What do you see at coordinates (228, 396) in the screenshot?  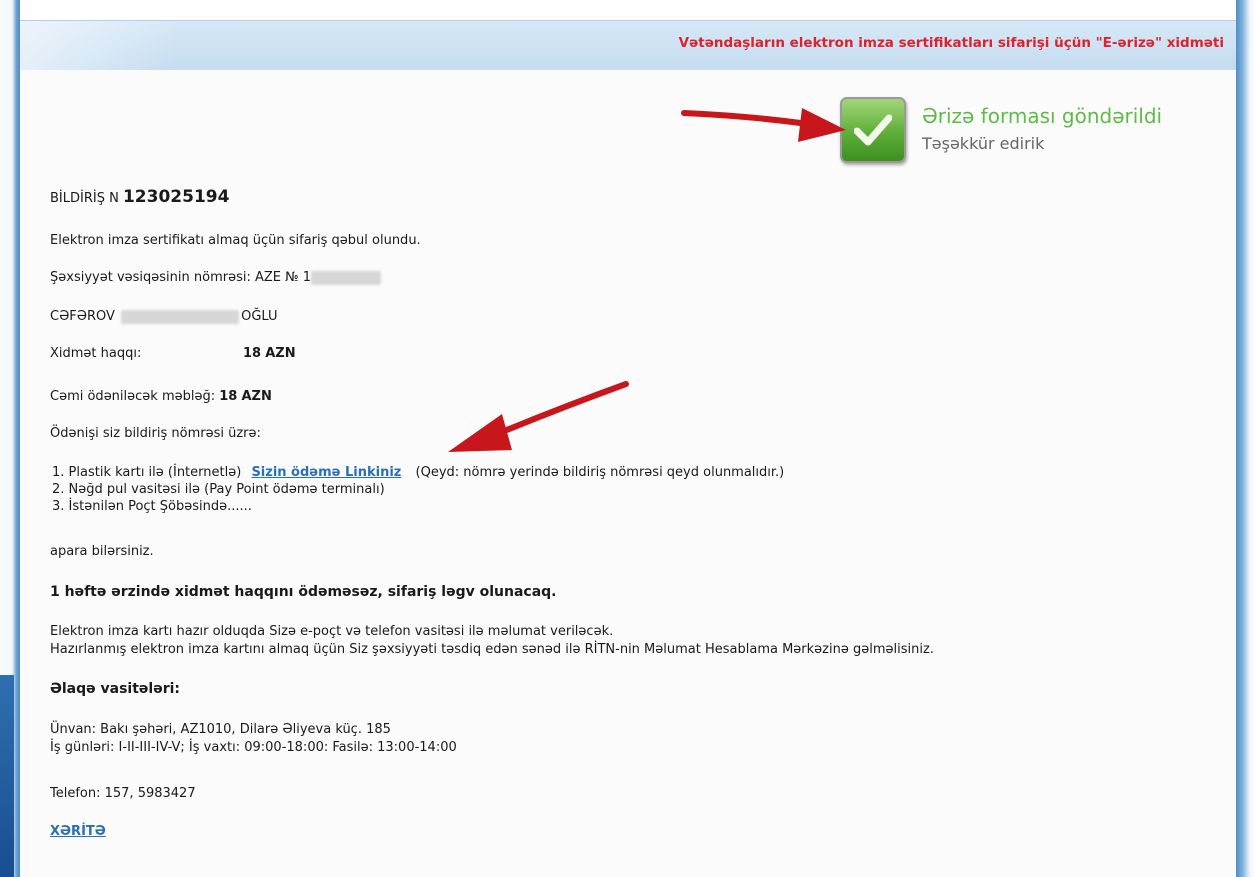 I see `total-amount: 18` at bounding box center [228, 396].